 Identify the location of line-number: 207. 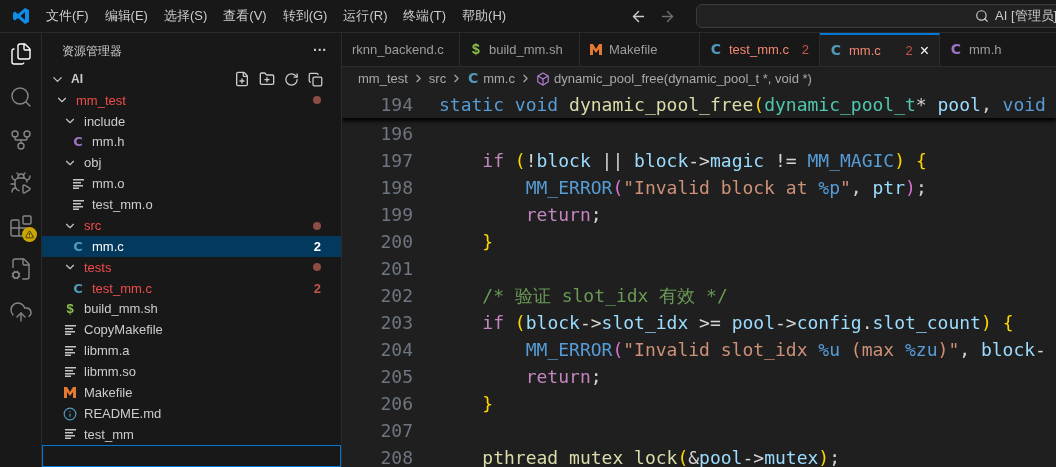
(396, 431).